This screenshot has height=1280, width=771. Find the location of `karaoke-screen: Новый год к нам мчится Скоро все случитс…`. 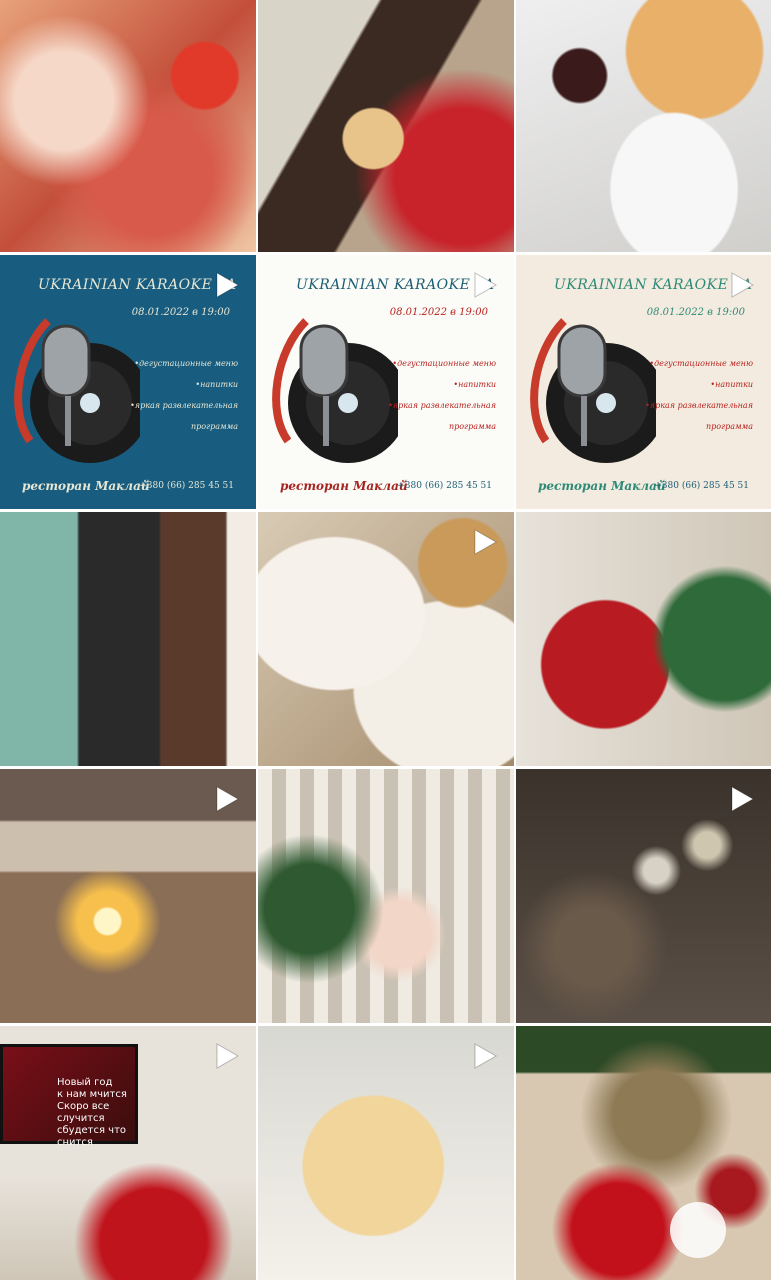

karaoke-screen: Новый год к нам мчится Скоро все случитс… is located at coordinates (69, 1096).